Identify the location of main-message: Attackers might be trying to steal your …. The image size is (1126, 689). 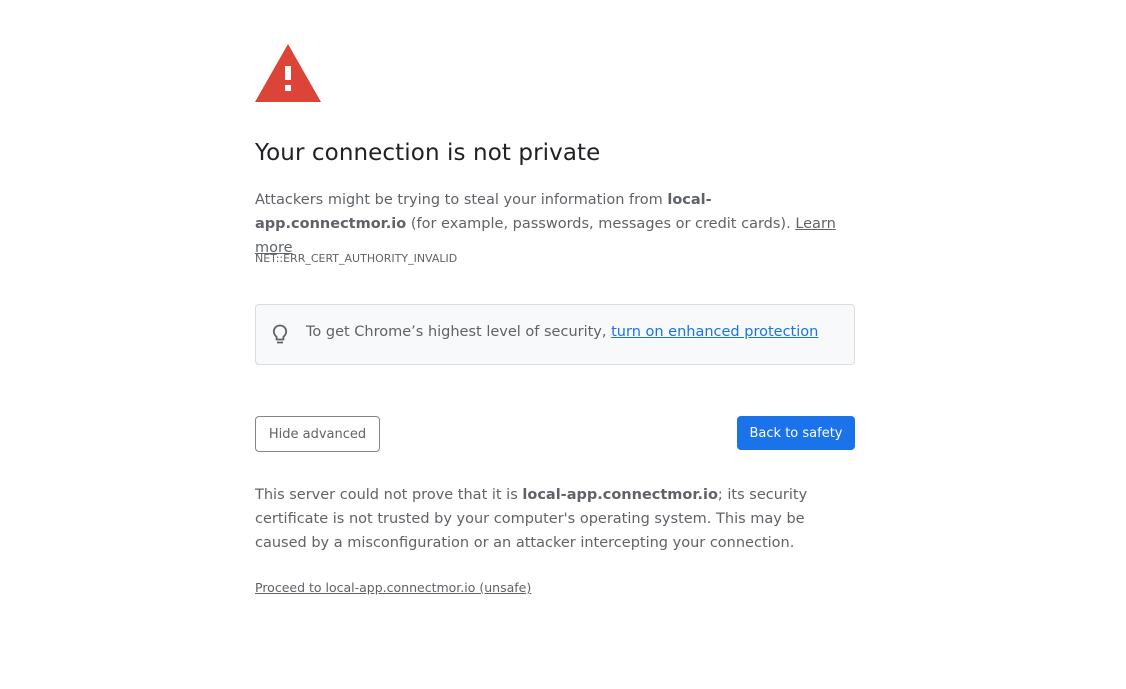
(555, 224).